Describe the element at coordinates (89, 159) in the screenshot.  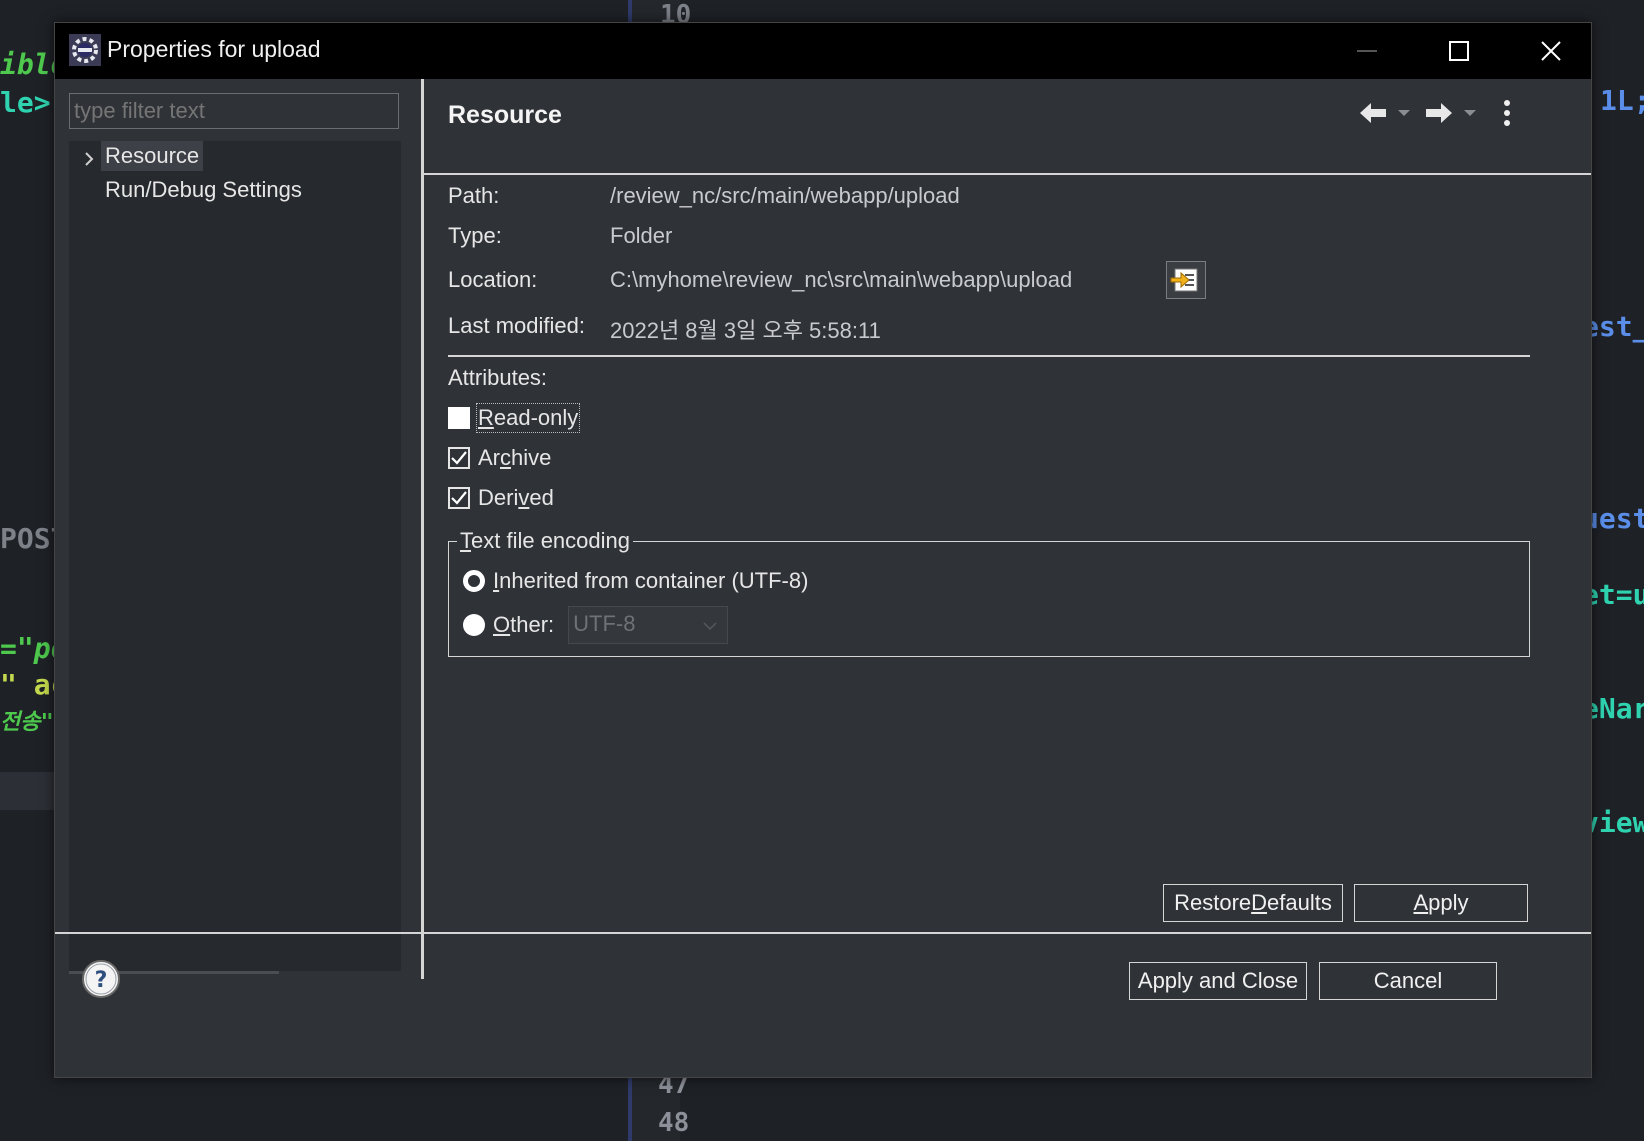
I see `expand-arrow-icon` at that location.